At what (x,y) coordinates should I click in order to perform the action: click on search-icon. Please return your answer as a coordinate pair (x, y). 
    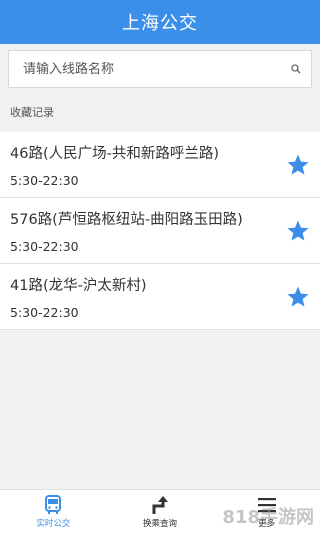
    Looking at the image, I should click on (296, 69).